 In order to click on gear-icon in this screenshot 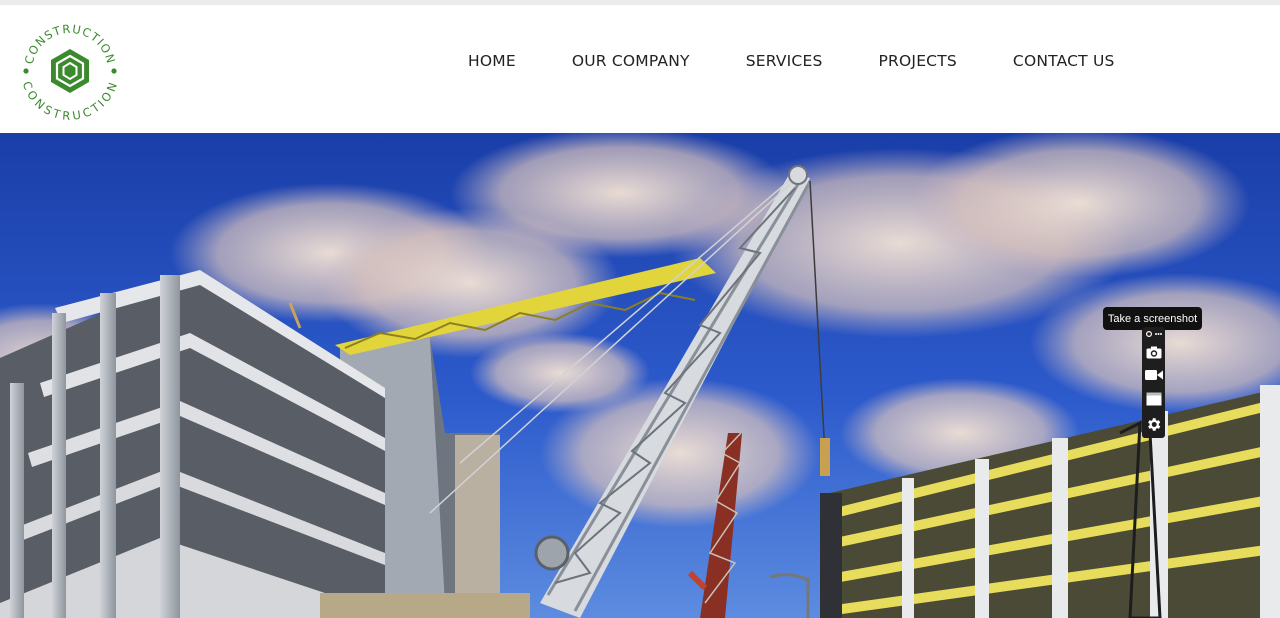, I will do `click(1153, 424)`.